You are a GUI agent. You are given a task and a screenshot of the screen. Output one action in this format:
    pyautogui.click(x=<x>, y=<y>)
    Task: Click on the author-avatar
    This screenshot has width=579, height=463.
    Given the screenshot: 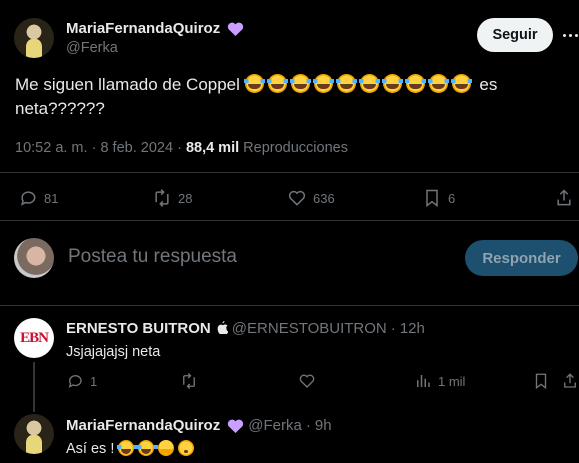 What is the action you would take?
    pyautogui.click(x=34, y=38)
    